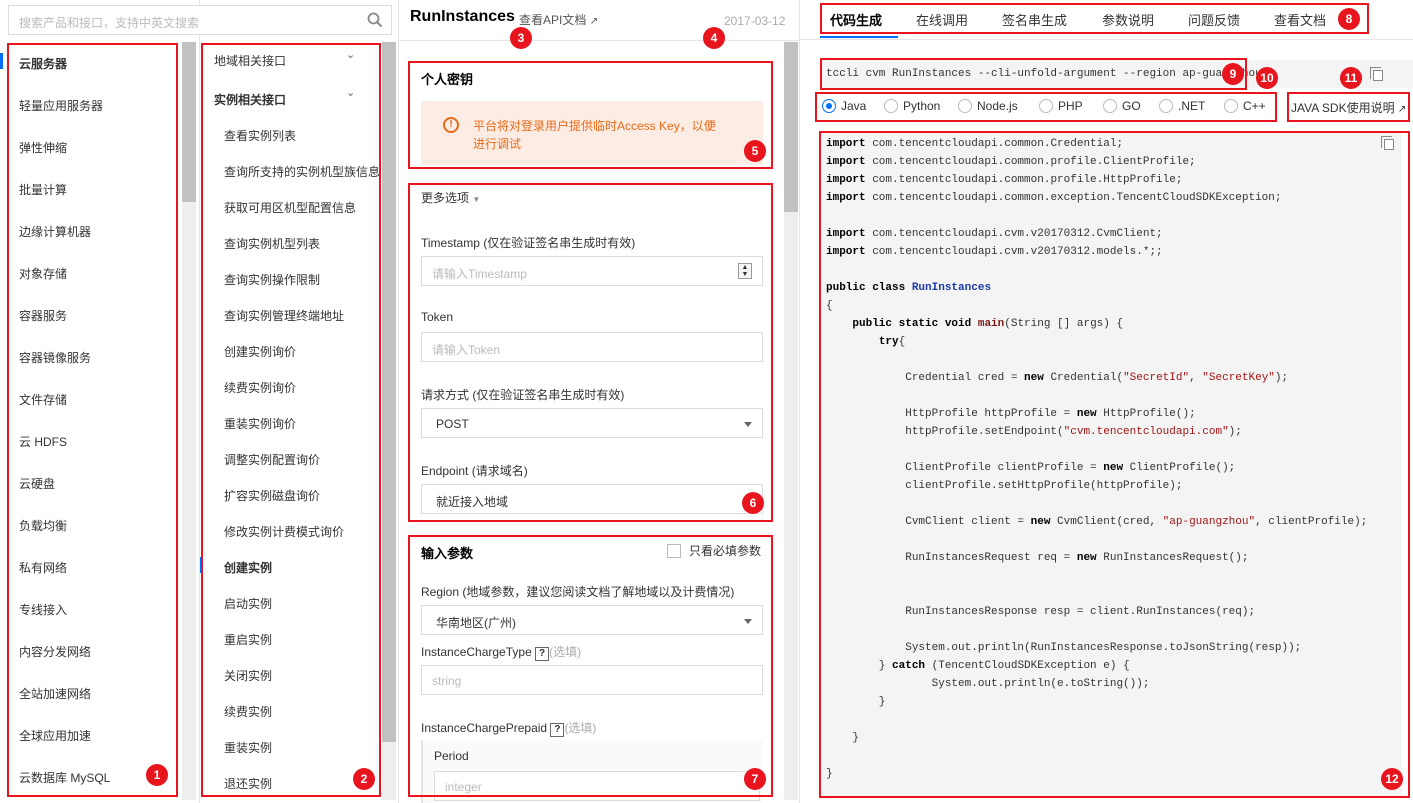  Describe the element at coordinates (43, 609) in the screenshot. I see `product-item: 专线接入` at that location.